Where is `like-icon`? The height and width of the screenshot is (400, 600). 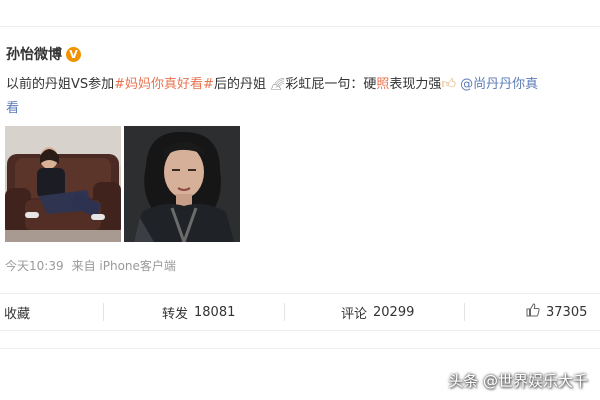
like-icon is located at coordinates (533, 312).